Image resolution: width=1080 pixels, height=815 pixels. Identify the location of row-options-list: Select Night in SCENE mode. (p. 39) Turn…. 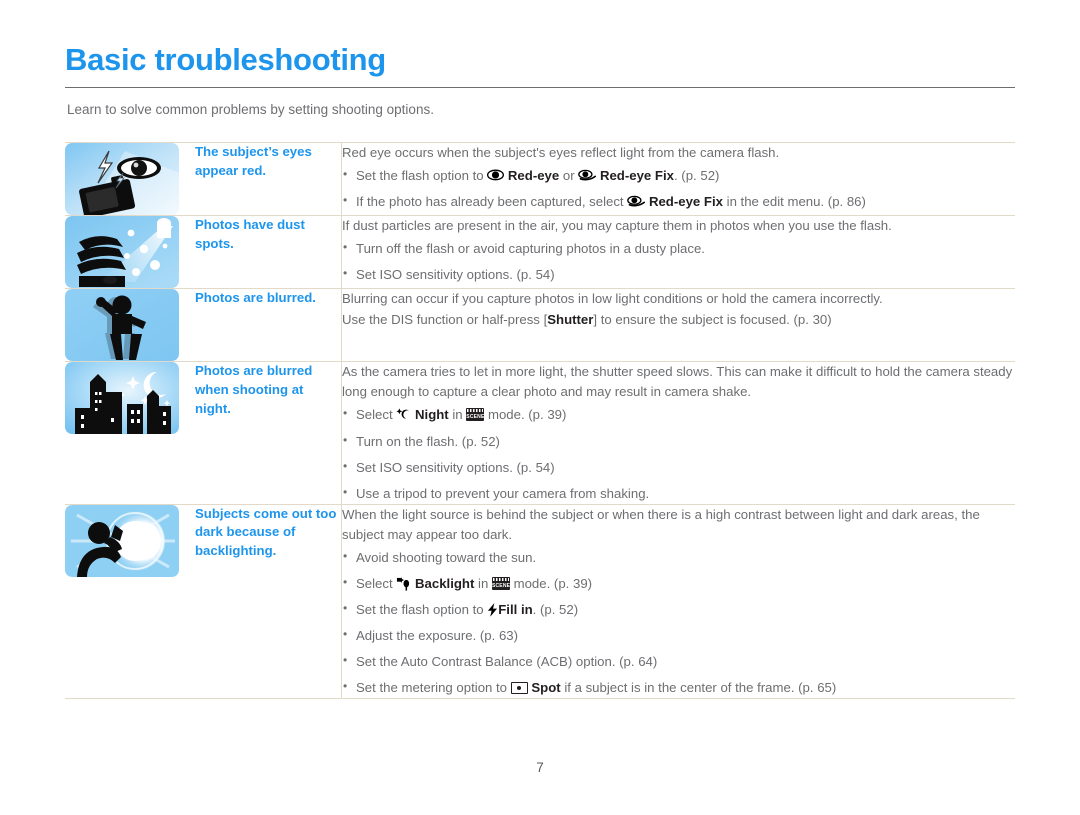
(678, 454).